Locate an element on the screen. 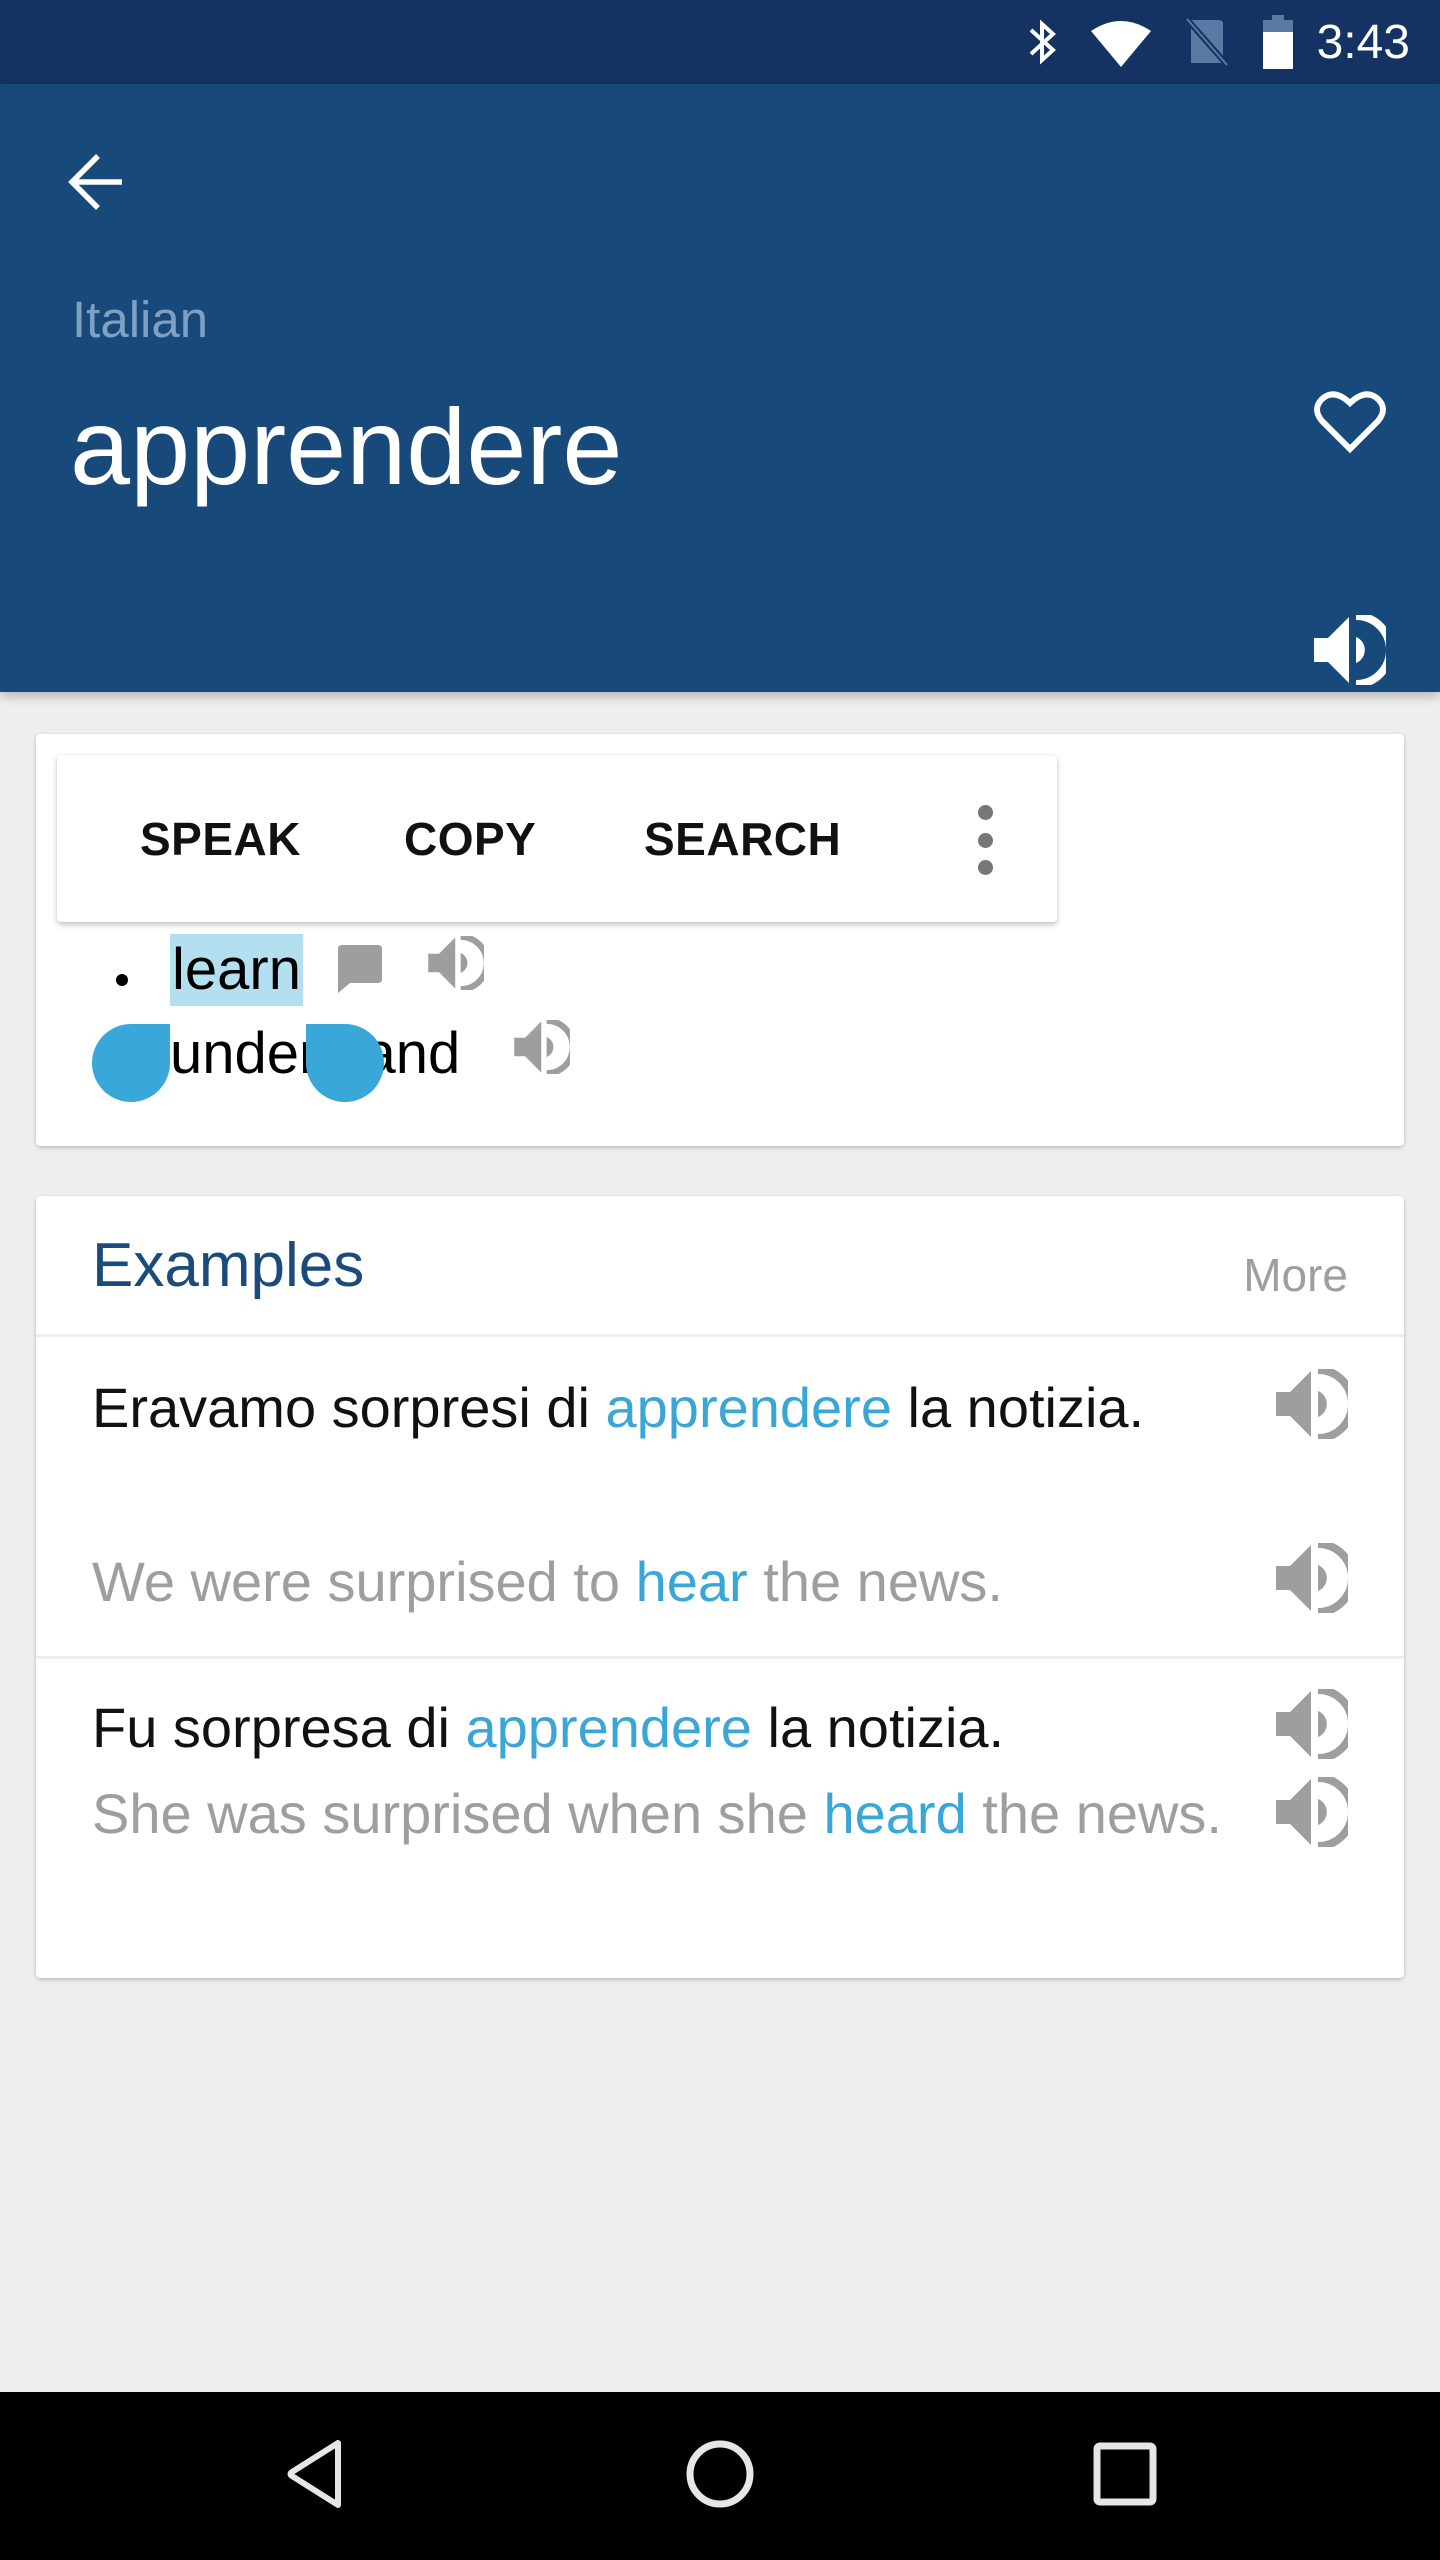  nav-recents-button is located at coordinates (1125, 2476).